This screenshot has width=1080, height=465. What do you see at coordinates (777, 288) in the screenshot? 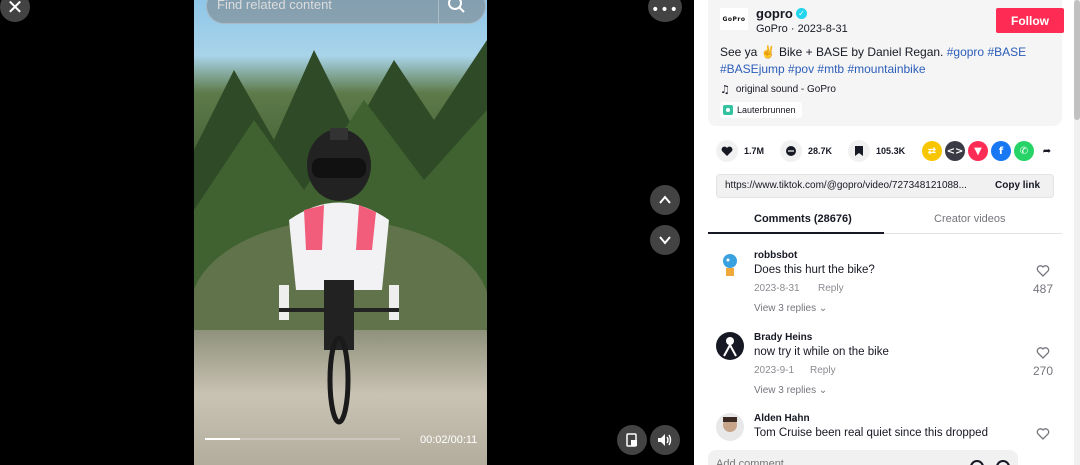
I see `comment-date: 2023-8-31` at bounding box center [777, 288].